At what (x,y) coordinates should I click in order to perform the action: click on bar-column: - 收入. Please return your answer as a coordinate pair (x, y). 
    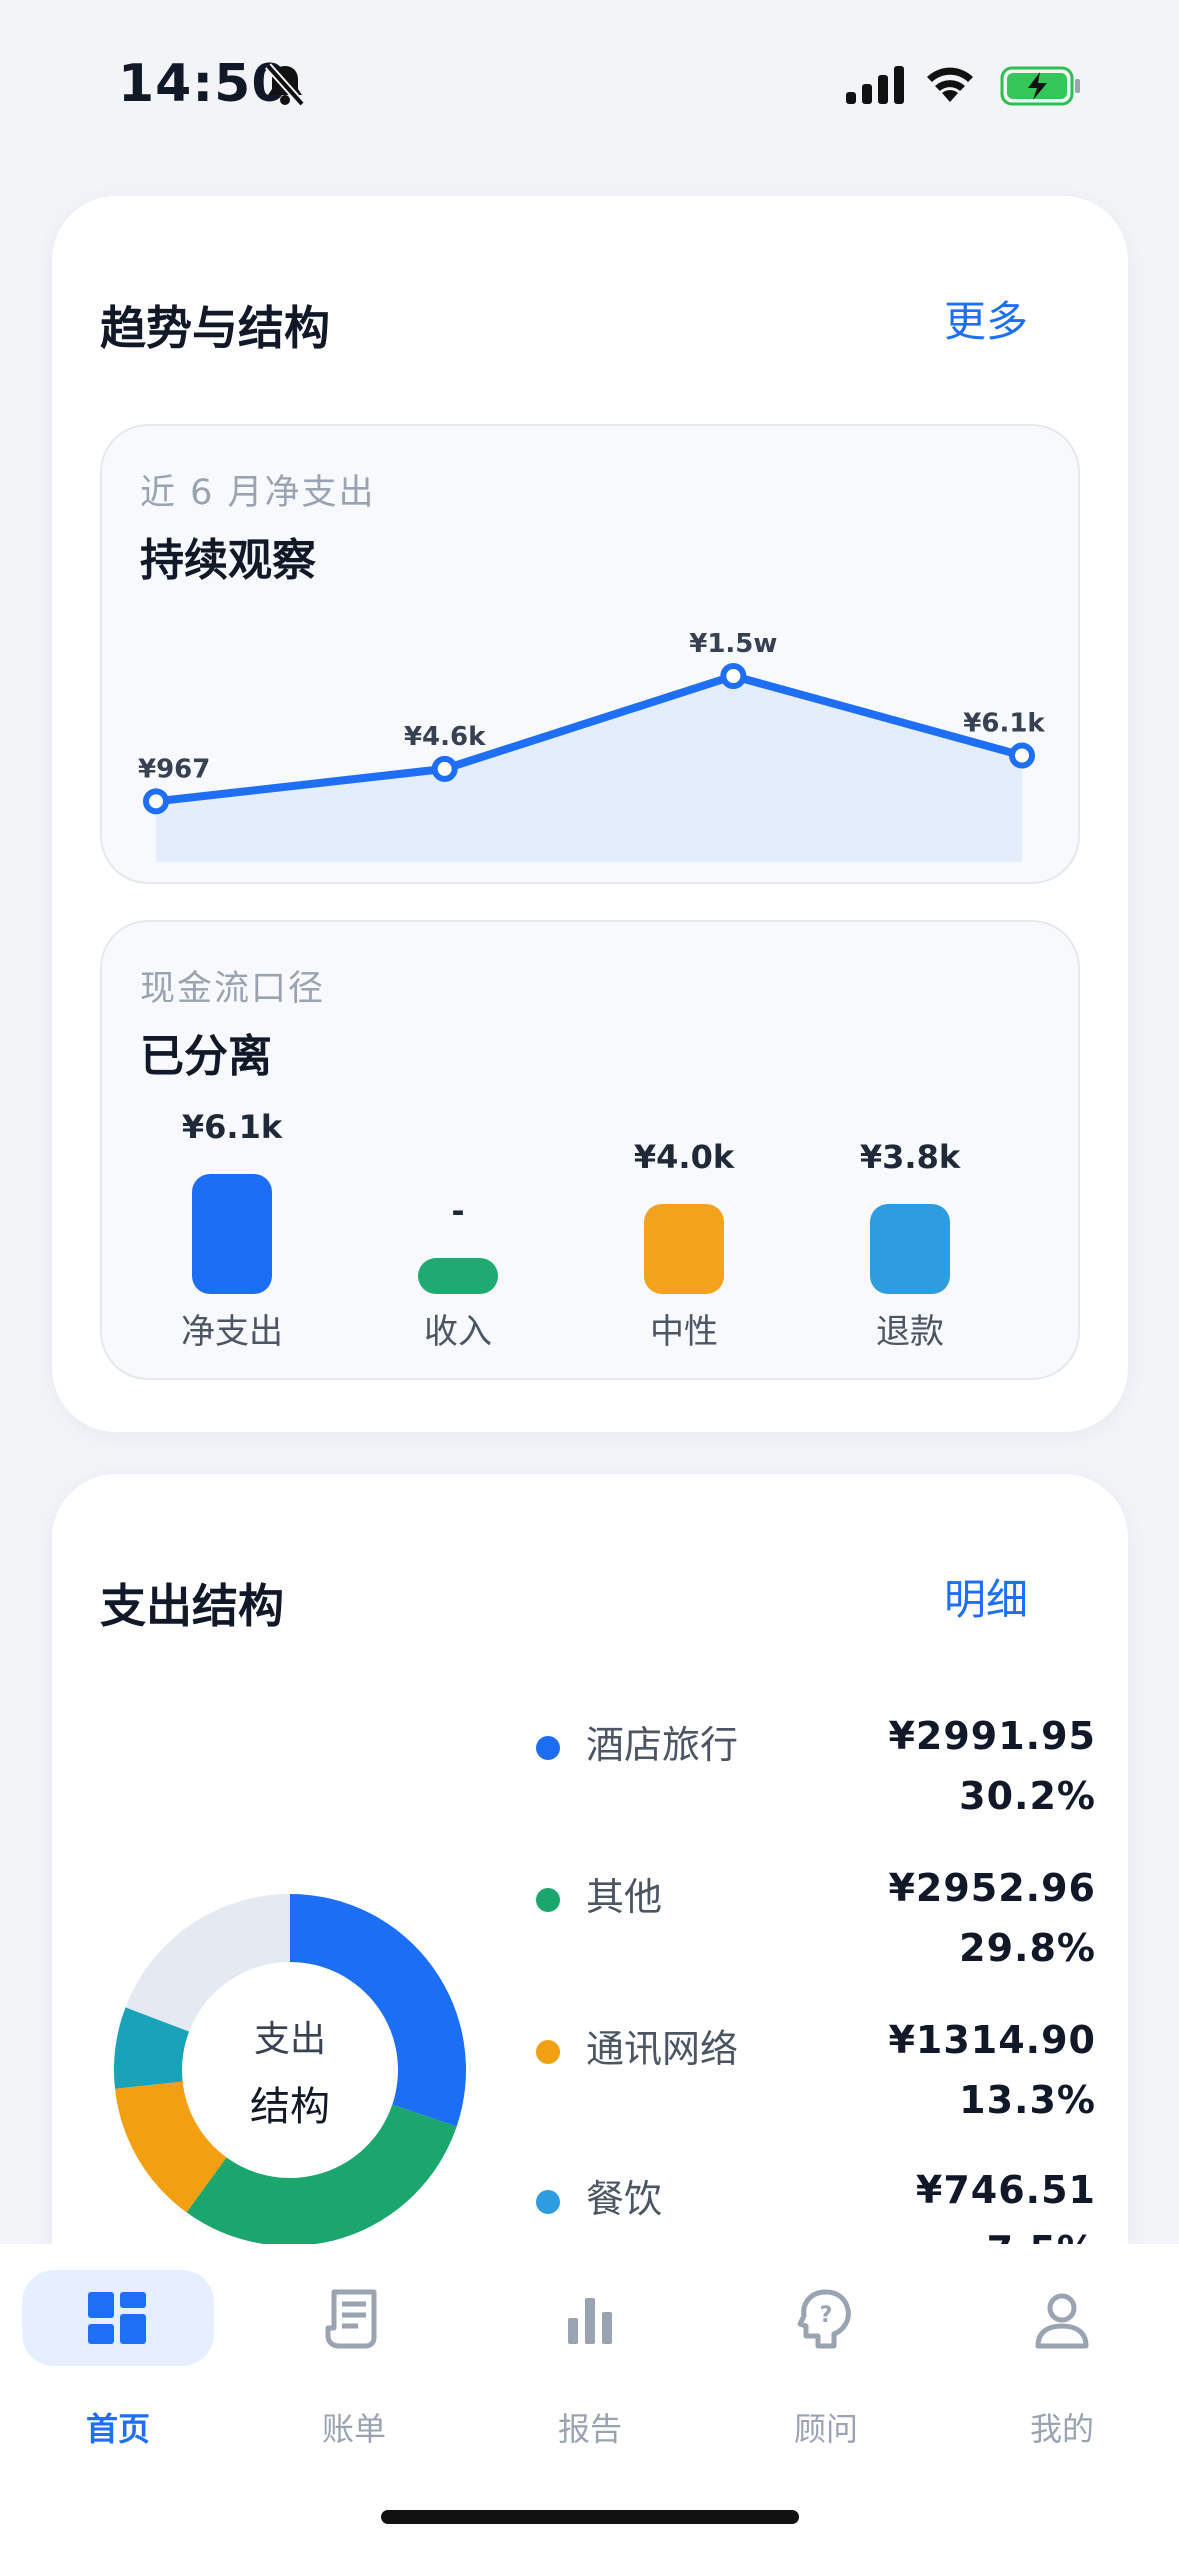
    Looking at the image, I should click on (458, 1137).